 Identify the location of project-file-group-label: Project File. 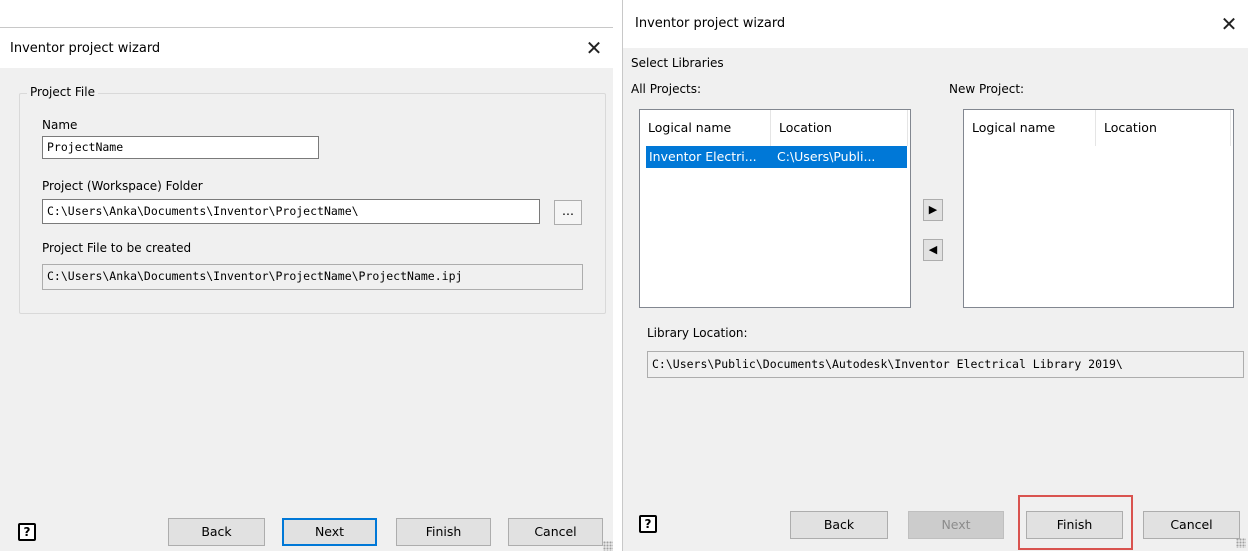
(62, 92).